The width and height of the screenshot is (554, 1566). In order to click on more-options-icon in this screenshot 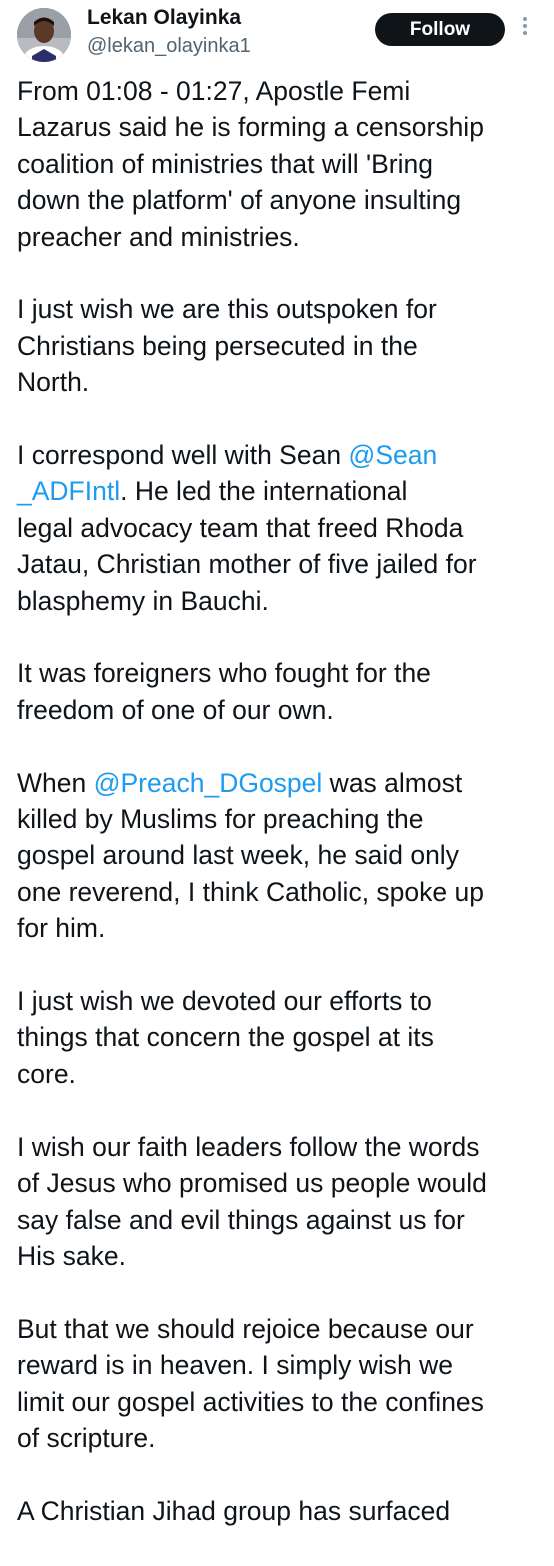, I will do `click(525, 29)`.